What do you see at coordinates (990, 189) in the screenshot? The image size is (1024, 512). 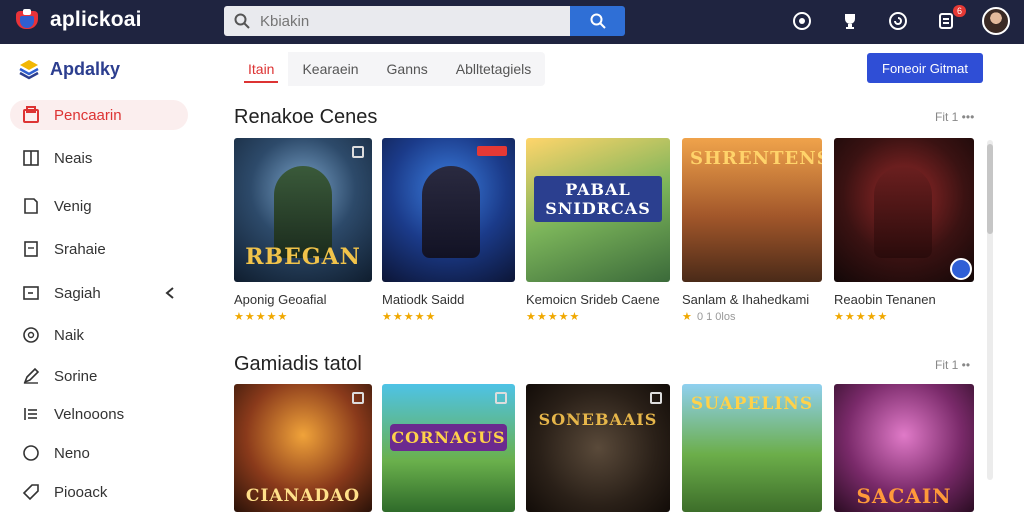 I see `scrollbar-thumb` at bounding box center [990, 189].